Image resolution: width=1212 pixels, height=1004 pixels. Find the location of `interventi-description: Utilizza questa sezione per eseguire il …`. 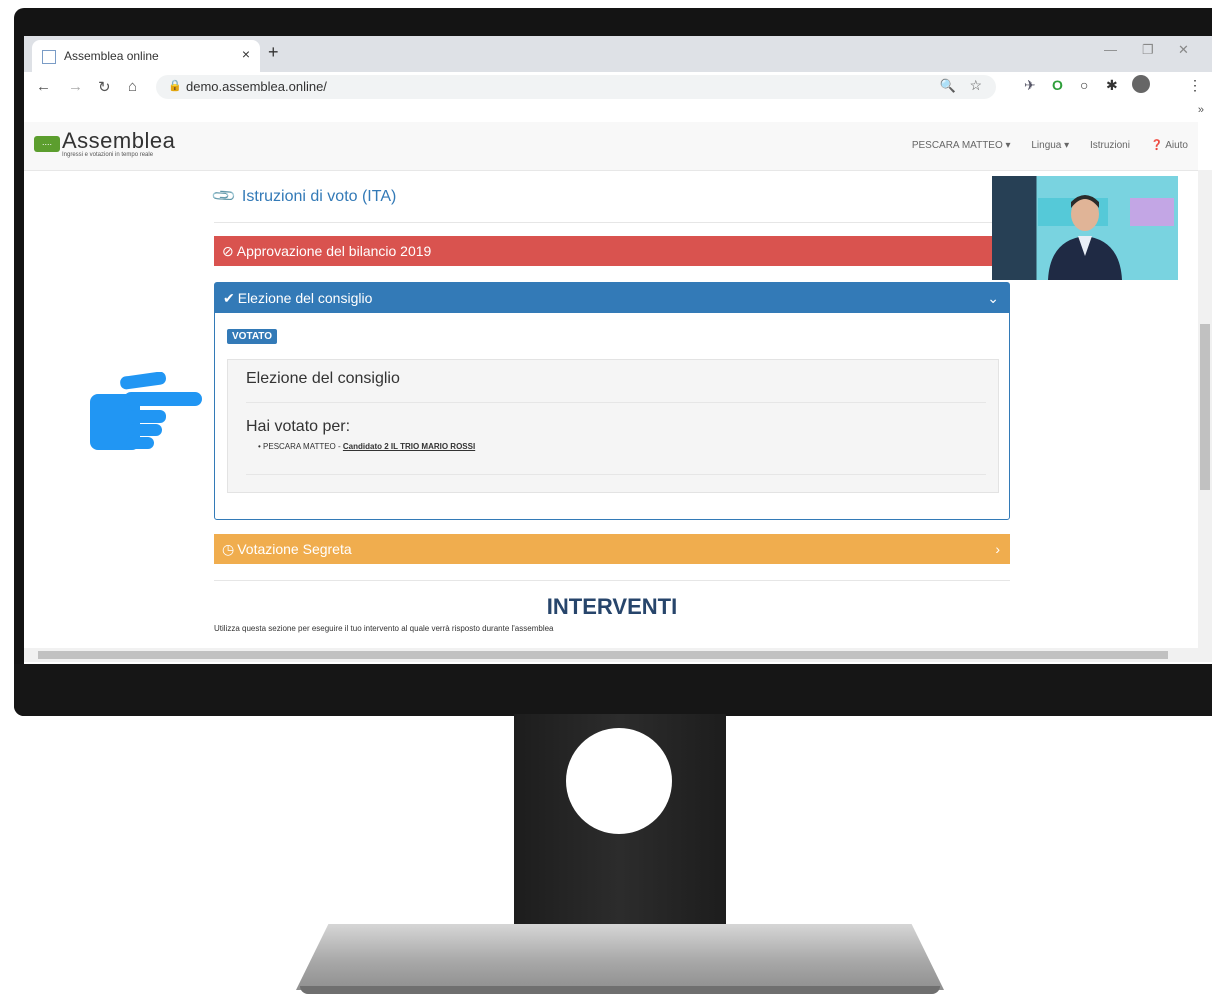

interventi-description: Utilizza questa sezione per eseguire il … is located at coordinates (384, 628).